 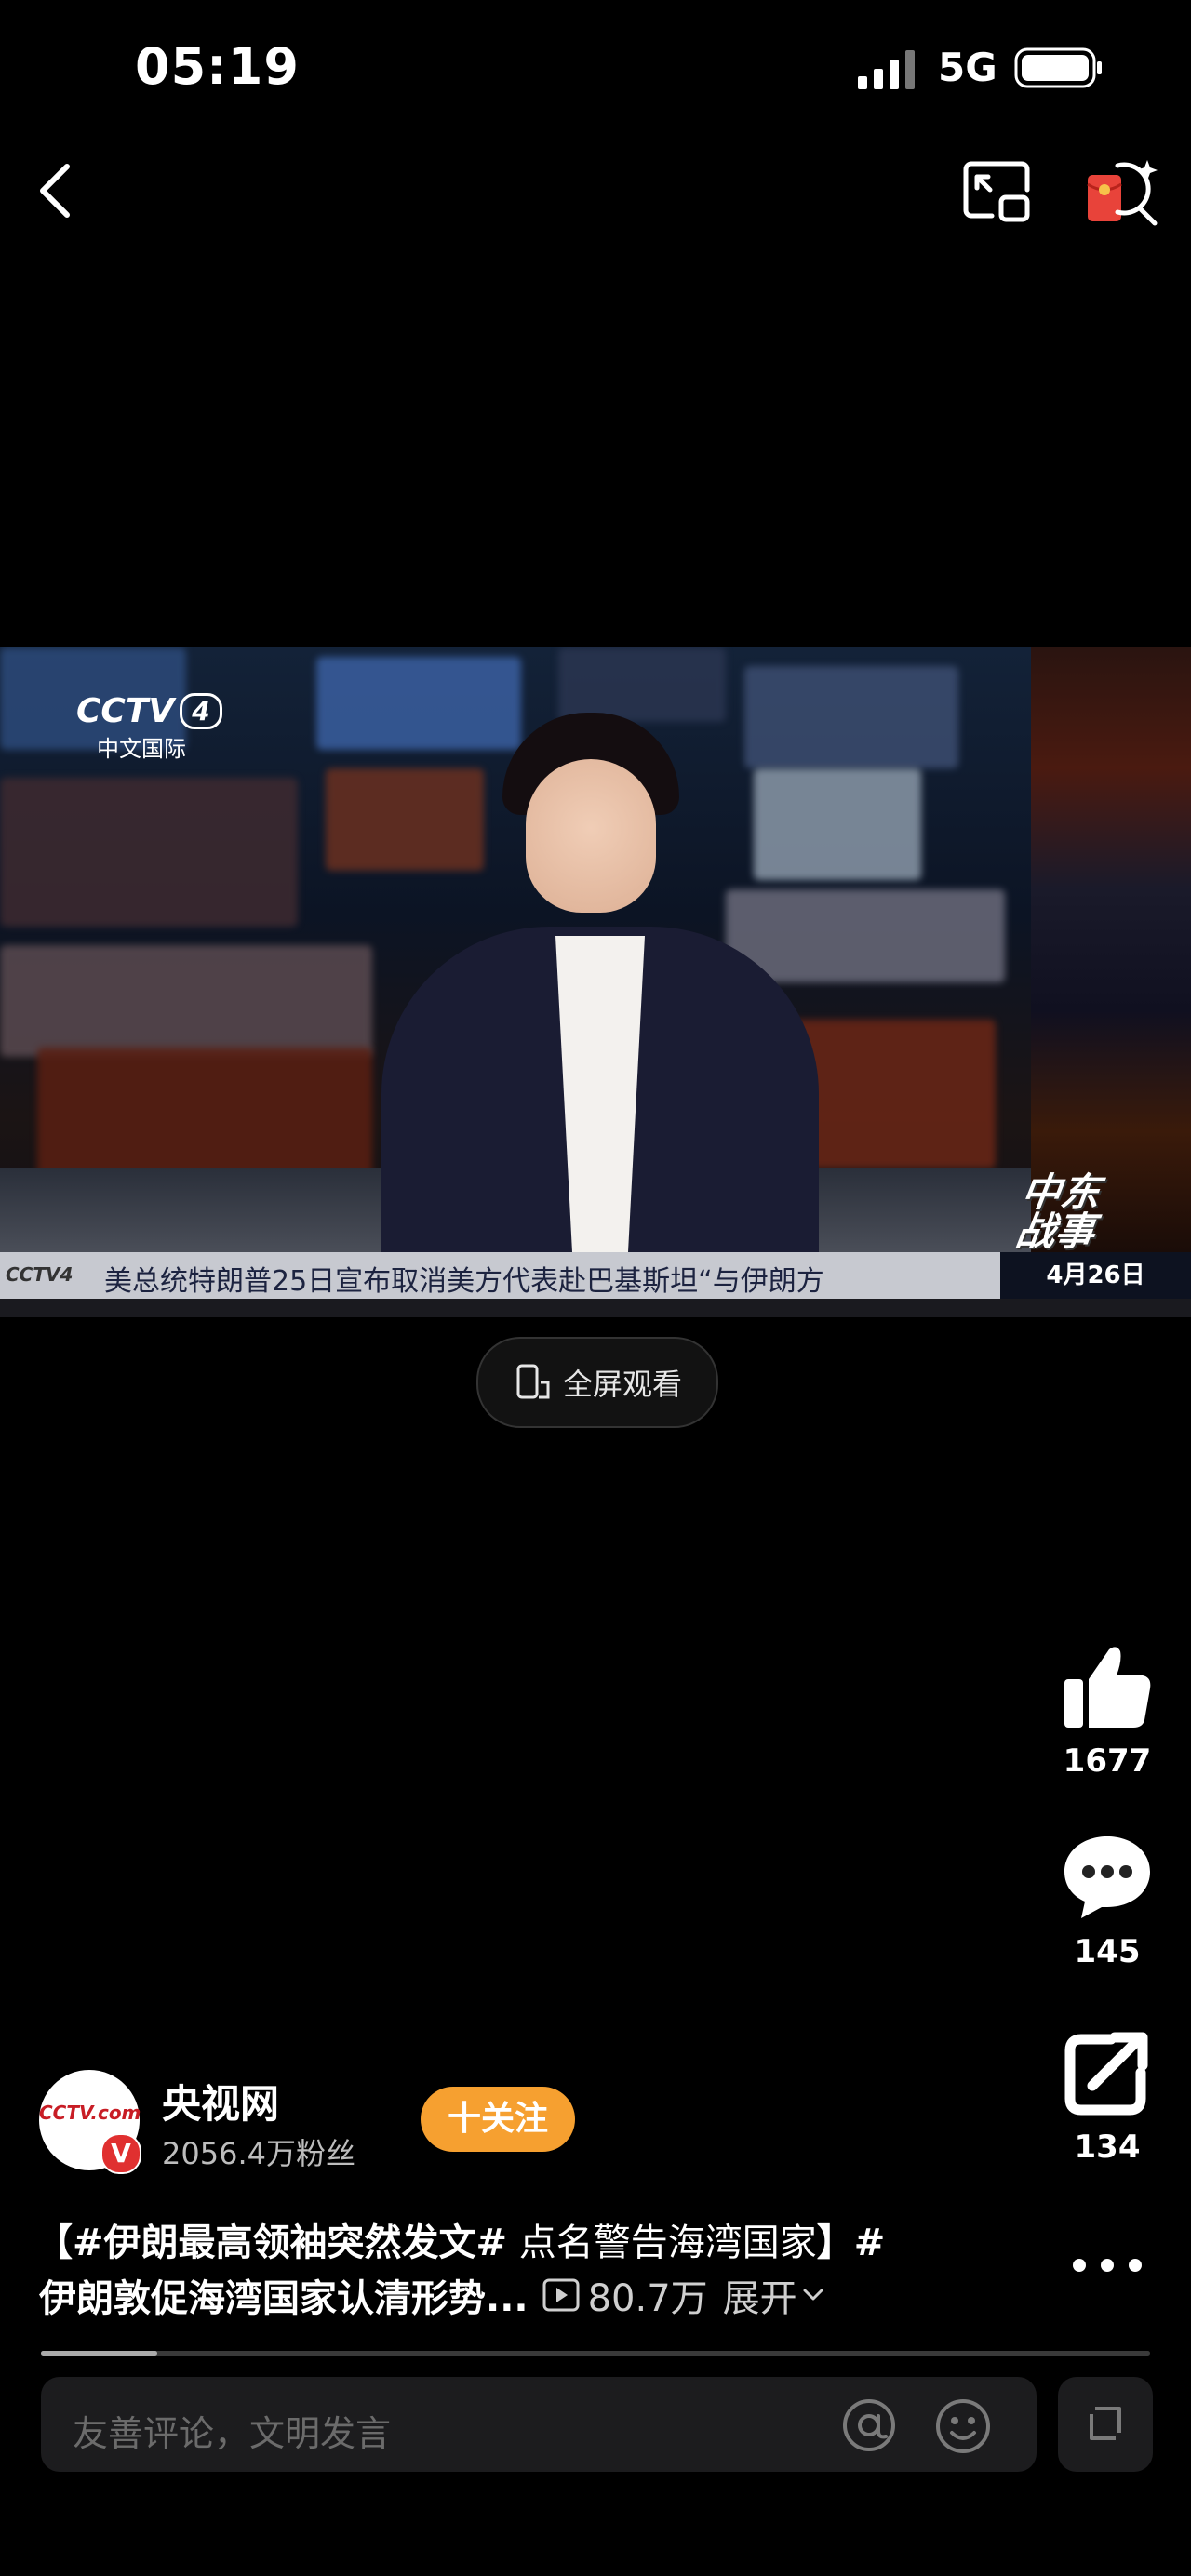 What do you see at coordinates (533, 1381) in the screenshot?
I see `rotate-phone-icon` at bounding box center [533, 1381].